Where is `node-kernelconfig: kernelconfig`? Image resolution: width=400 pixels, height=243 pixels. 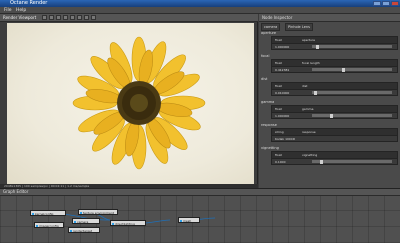 node-kernelconfig: kernelconfig is located at coordinates (48, 213).